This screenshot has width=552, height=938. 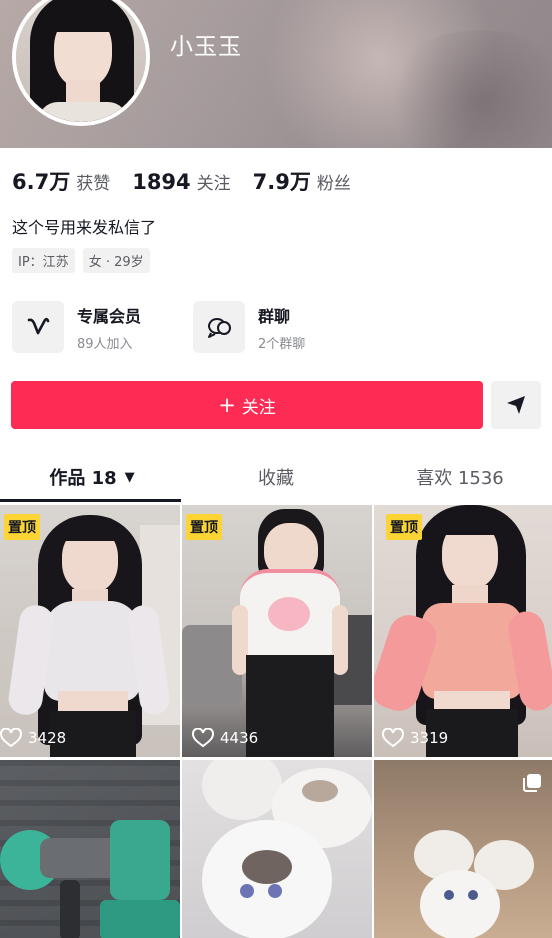 I want to click on content-tabs: 作品 18 ▼ 收藏 喜欢 1536, so click(x=276, y=477).